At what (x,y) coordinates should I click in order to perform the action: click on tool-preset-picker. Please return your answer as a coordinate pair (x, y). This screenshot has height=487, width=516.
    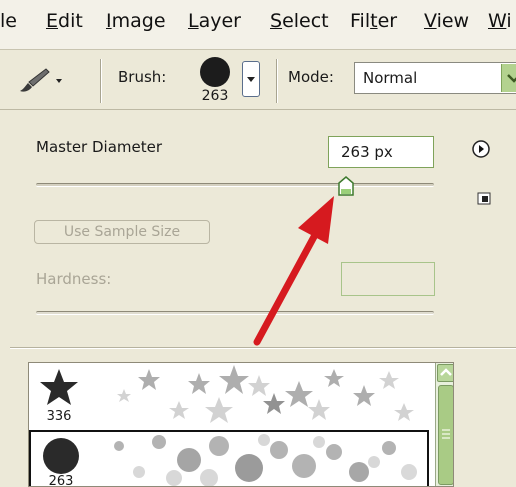
    Looking at the image, I should click on (41, 80).